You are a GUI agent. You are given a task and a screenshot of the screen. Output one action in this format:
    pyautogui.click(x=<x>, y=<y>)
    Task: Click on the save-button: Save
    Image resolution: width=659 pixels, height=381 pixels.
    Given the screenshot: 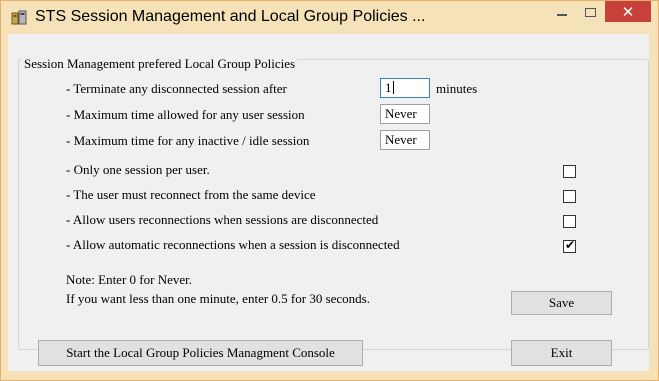 What is the action you would take?
    pyautogui.click(x=561, y=303)
    